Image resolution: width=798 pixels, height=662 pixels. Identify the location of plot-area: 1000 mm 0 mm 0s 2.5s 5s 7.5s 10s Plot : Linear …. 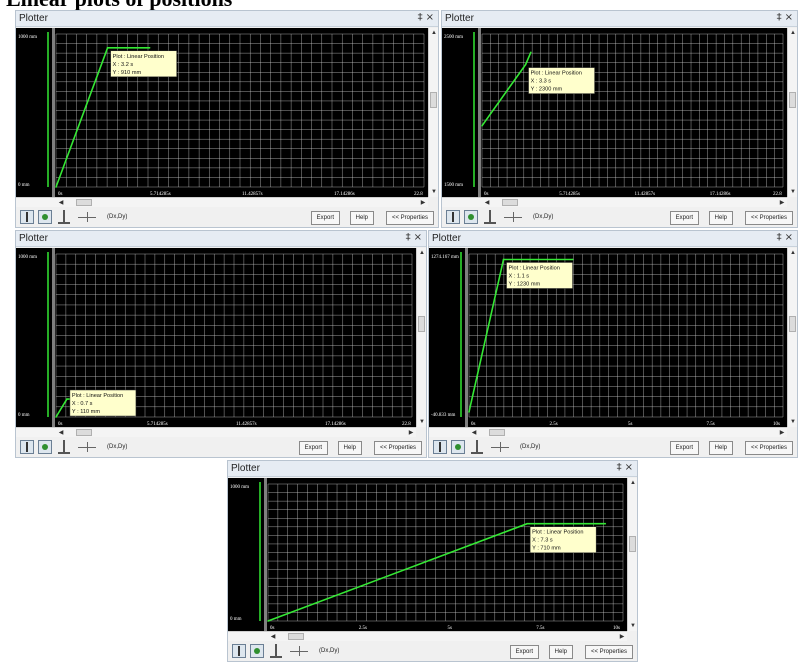
(427, 554).